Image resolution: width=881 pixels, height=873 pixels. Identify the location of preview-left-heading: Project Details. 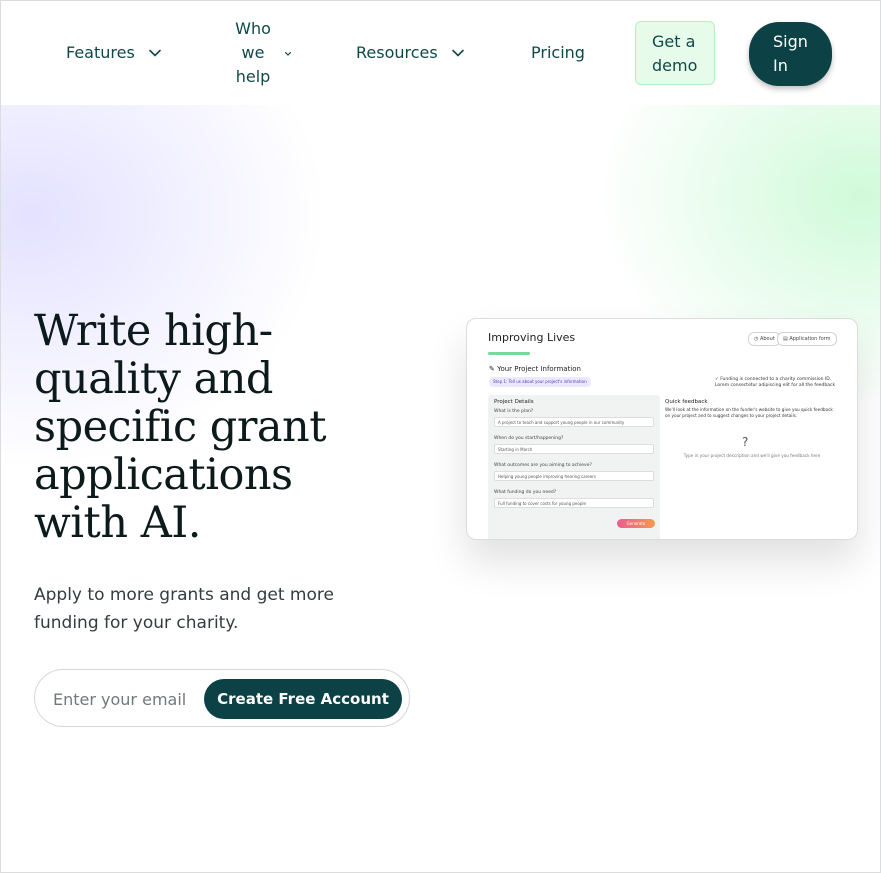
(514, 402).